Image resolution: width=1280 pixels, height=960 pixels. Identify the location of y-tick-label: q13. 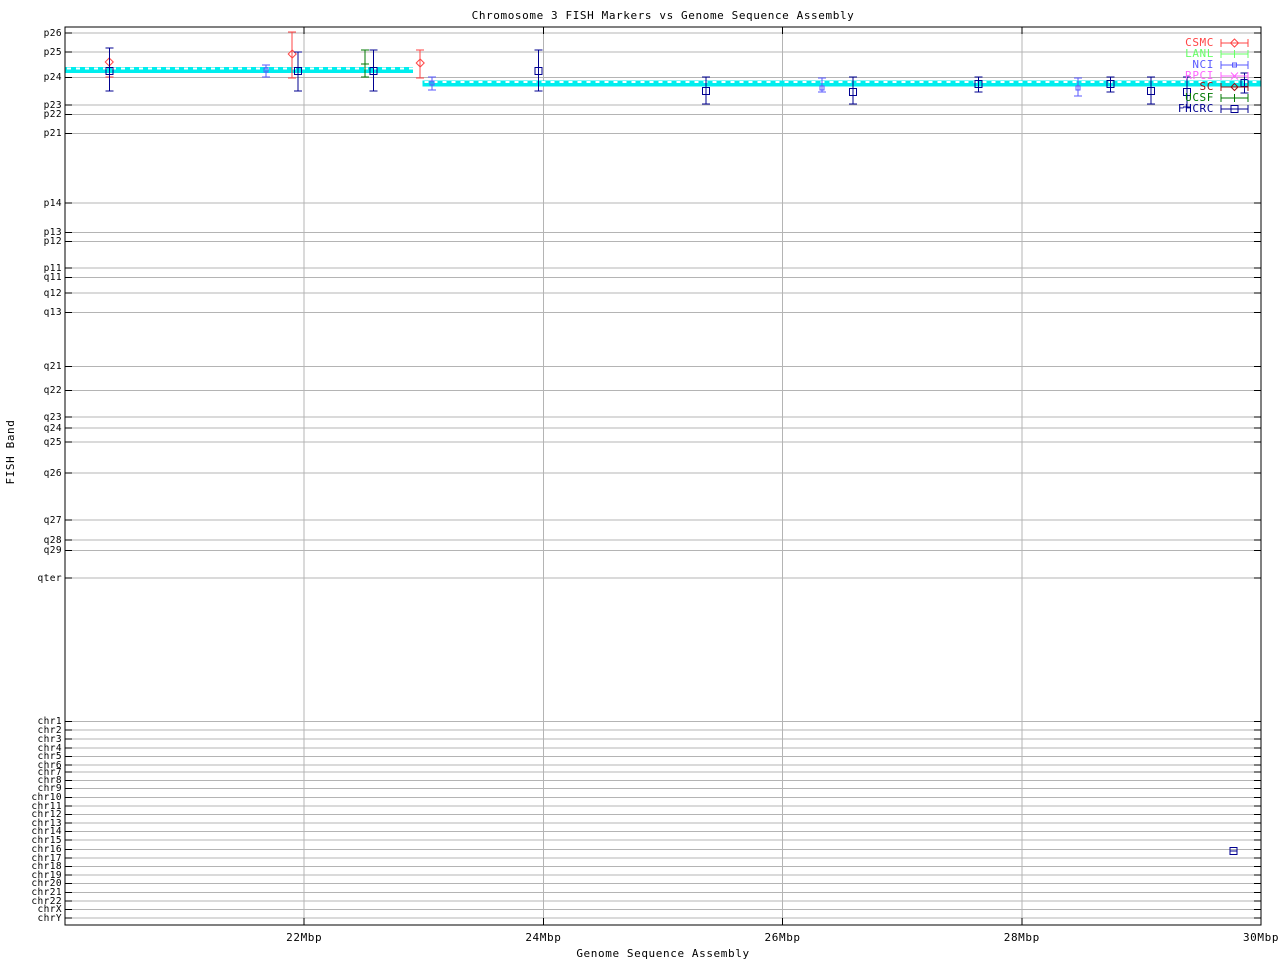
(52, 312).